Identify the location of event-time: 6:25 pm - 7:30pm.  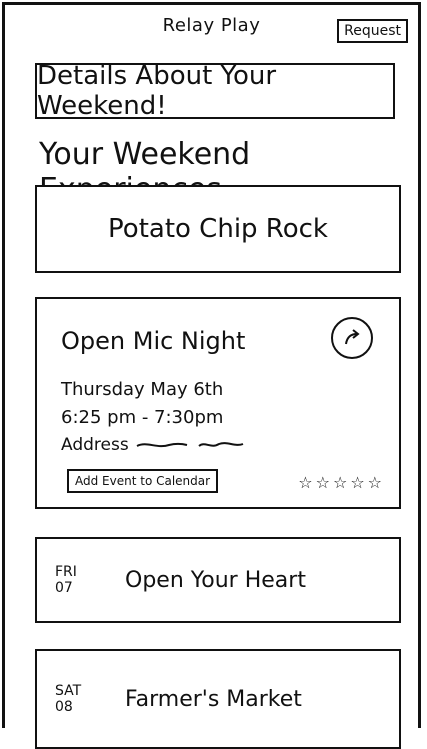
(142, 417).